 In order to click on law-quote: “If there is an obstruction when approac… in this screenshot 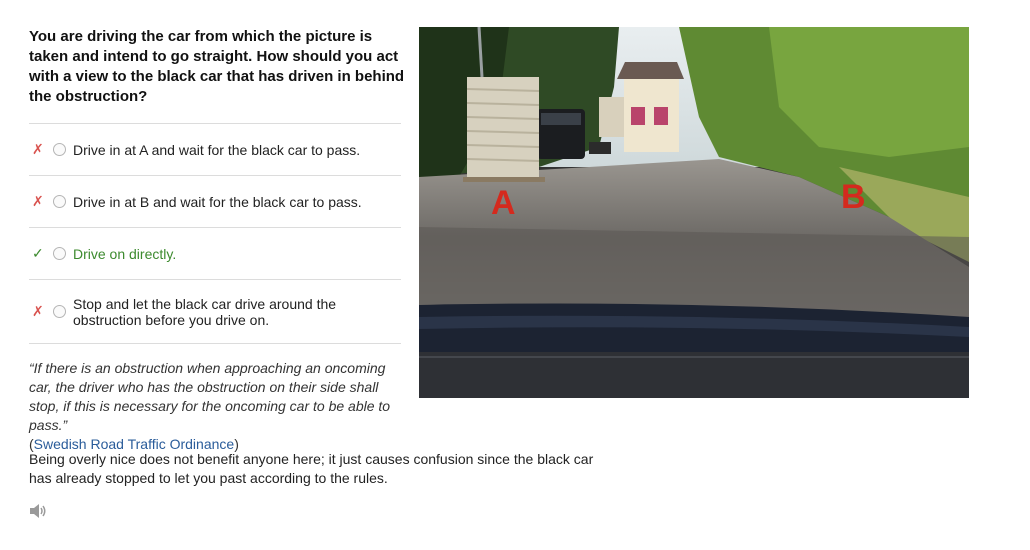, I will do `click(219, 406)`.